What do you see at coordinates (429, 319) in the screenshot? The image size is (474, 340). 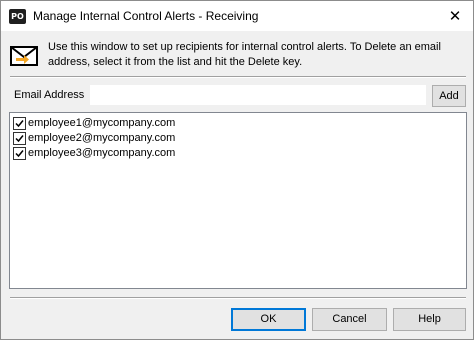 I see `help-button: Help` at bounding box center [429, 319].